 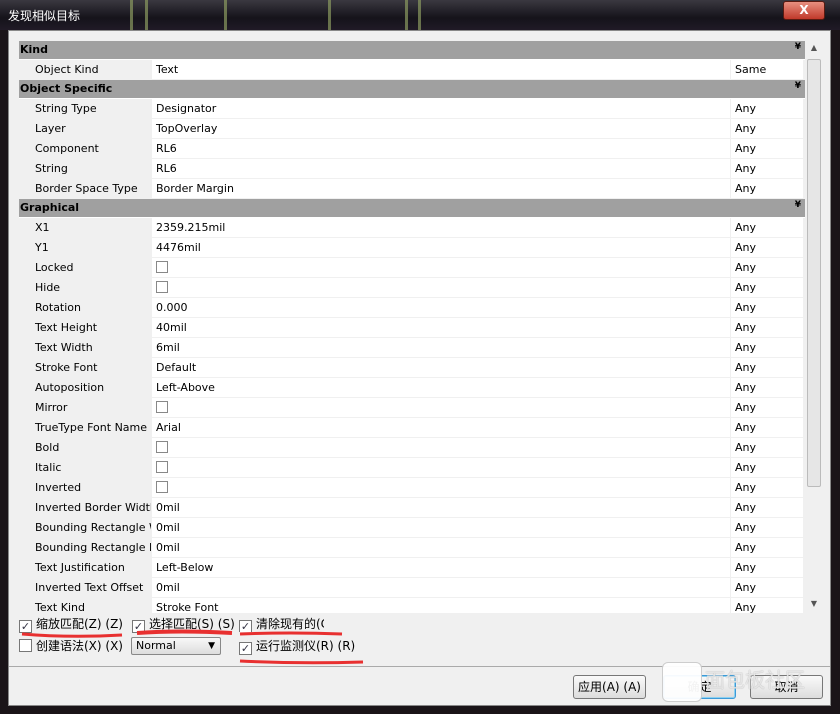 I want to click on property-name: Rotation, so click(x=85, y=307).